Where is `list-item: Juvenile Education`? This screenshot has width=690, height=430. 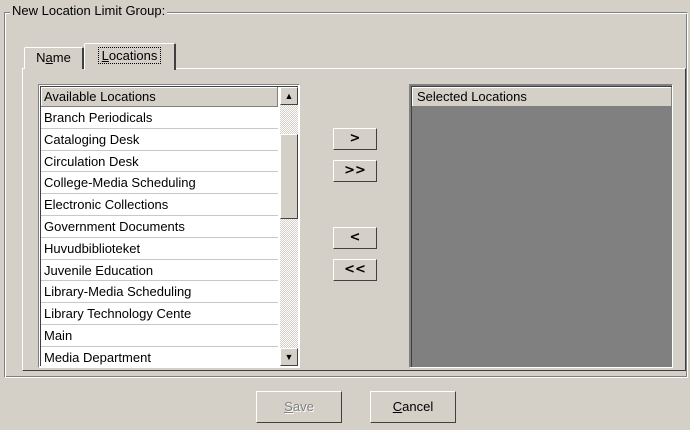 list-item: Juvenile Education is located at coordinates (159, 271).